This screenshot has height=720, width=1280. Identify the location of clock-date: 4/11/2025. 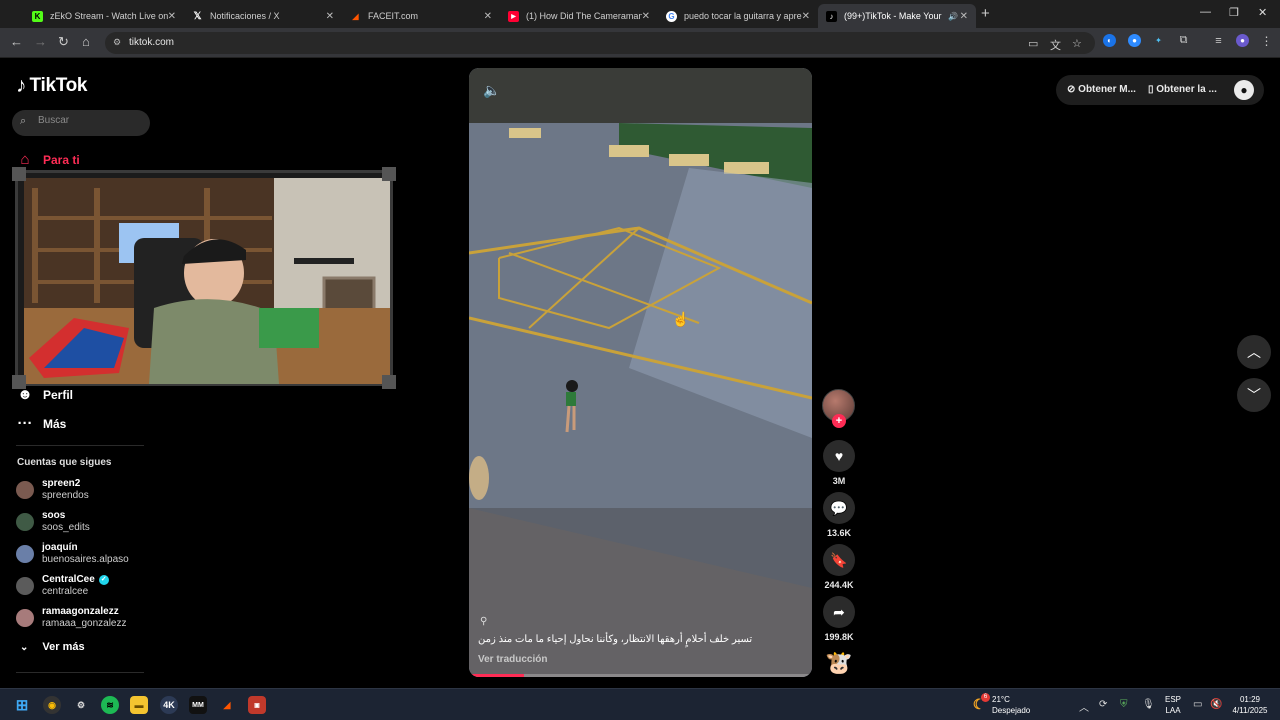
(1250, 710).